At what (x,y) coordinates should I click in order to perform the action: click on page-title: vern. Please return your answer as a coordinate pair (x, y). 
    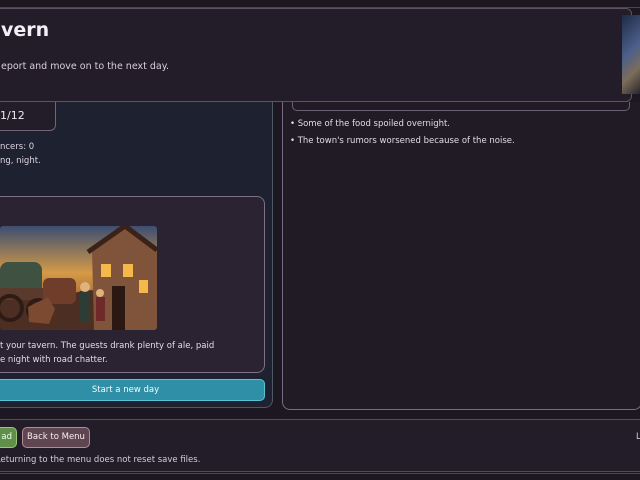
    Looking at the image, I should click on (25, 30).